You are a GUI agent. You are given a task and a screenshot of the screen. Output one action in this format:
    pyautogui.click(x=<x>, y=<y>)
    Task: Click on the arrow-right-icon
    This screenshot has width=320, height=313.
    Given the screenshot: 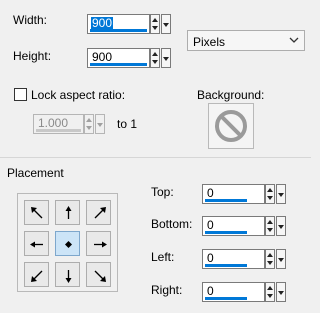 What is the action you would take?
    pyautogui.click(x=100, y=244)
    